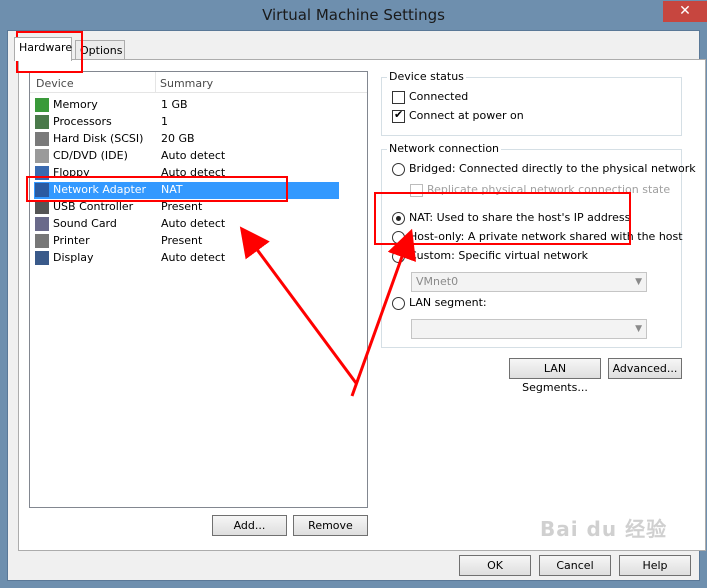  Describe the element at coordinates (604, 529) in the screenshot. I see `baidu-watermark: Bai du 经验` at that location.